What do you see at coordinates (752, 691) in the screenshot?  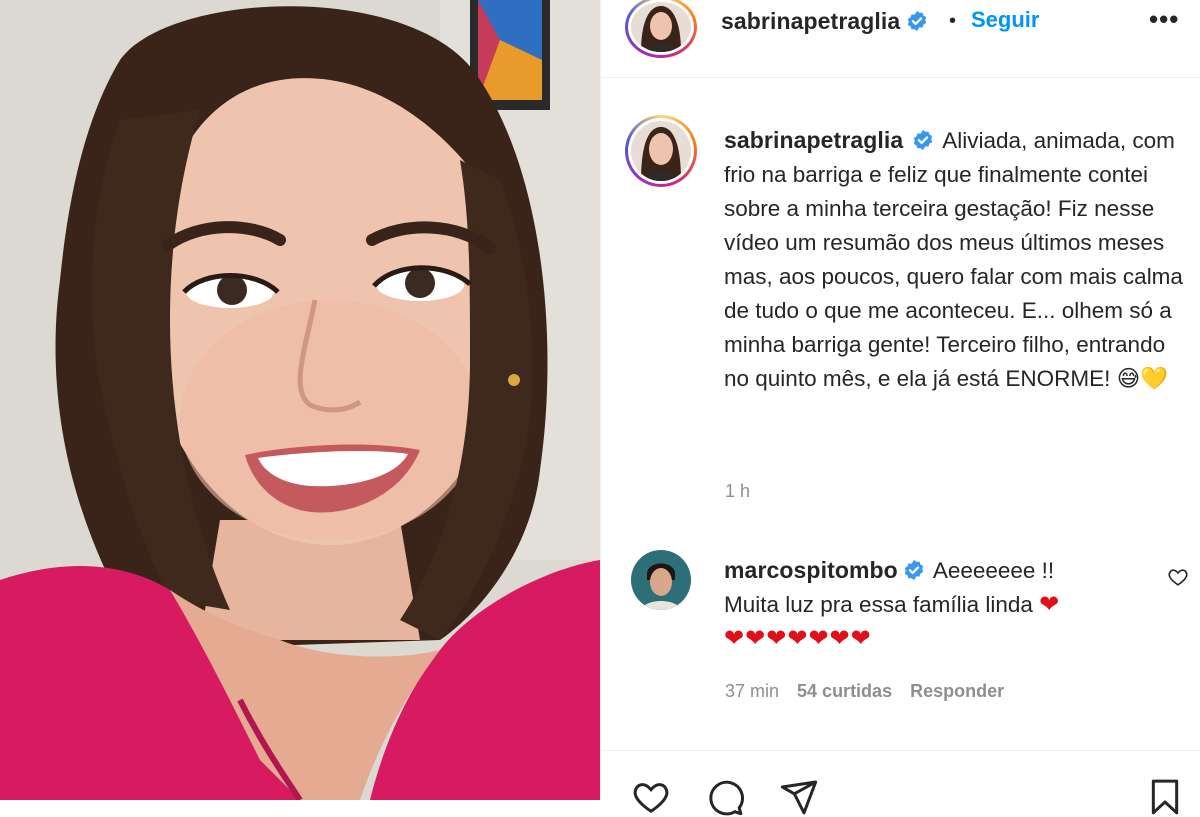 I see `comment-timestamp: 37 min` at bounding box center [752, 691].